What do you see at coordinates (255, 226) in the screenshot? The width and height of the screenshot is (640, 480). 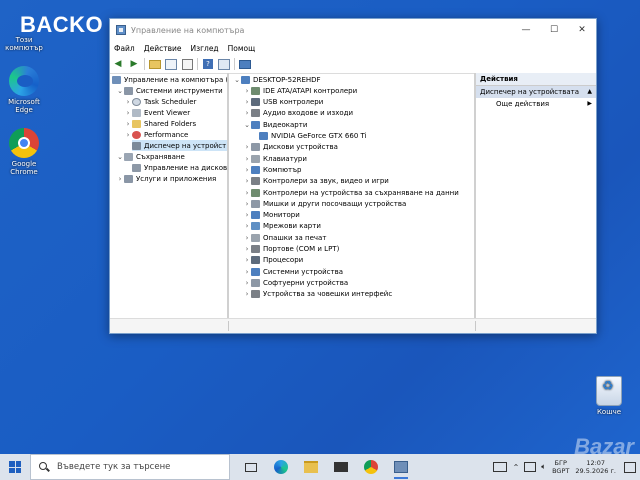 I see `network-adapter-icon` at bounding box center [255, 226].